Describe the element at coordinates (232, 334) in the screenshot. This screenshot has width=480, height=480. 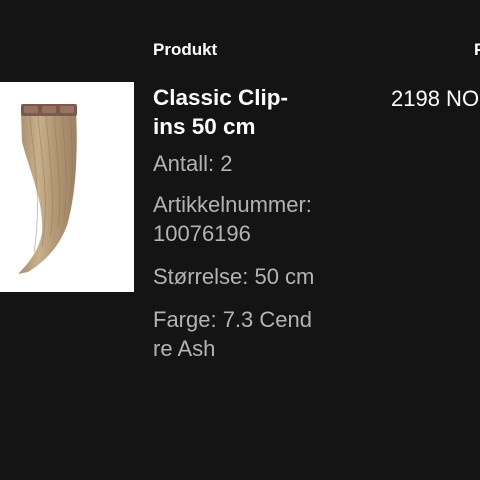
I see `product-color: Farge: 7.3 Cendre Ash` at that location.